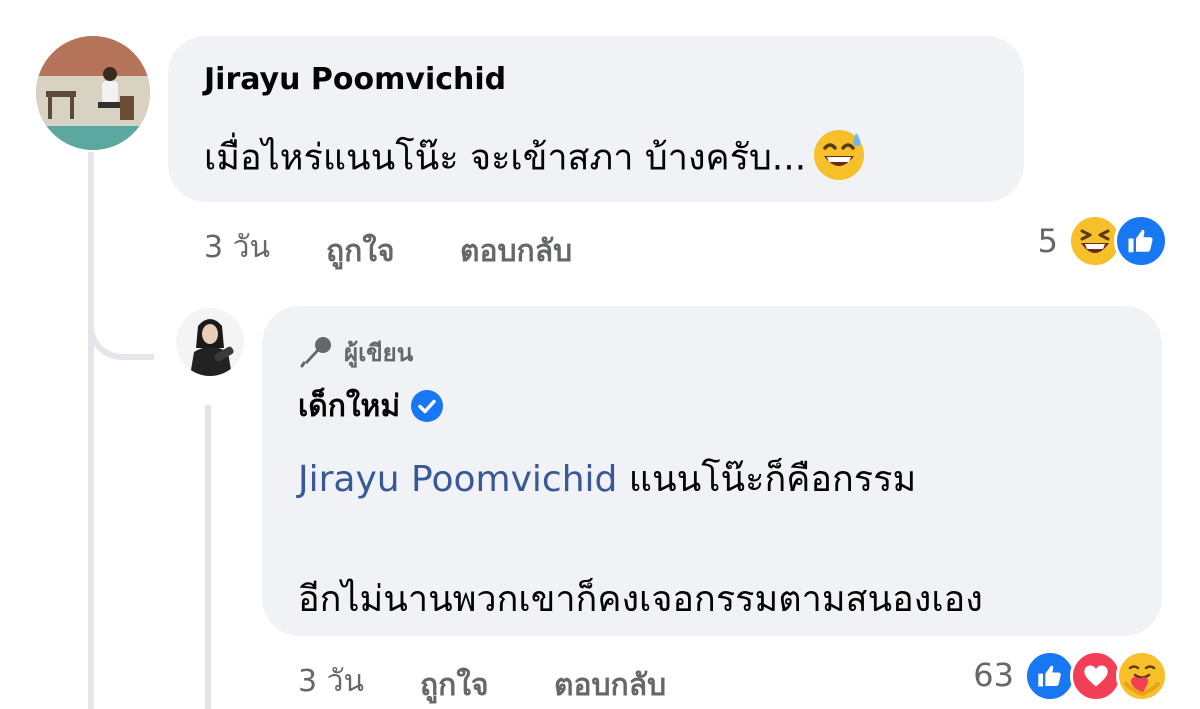  I want to click on comment-like-button: ถูกใจ, so click(360, 251).